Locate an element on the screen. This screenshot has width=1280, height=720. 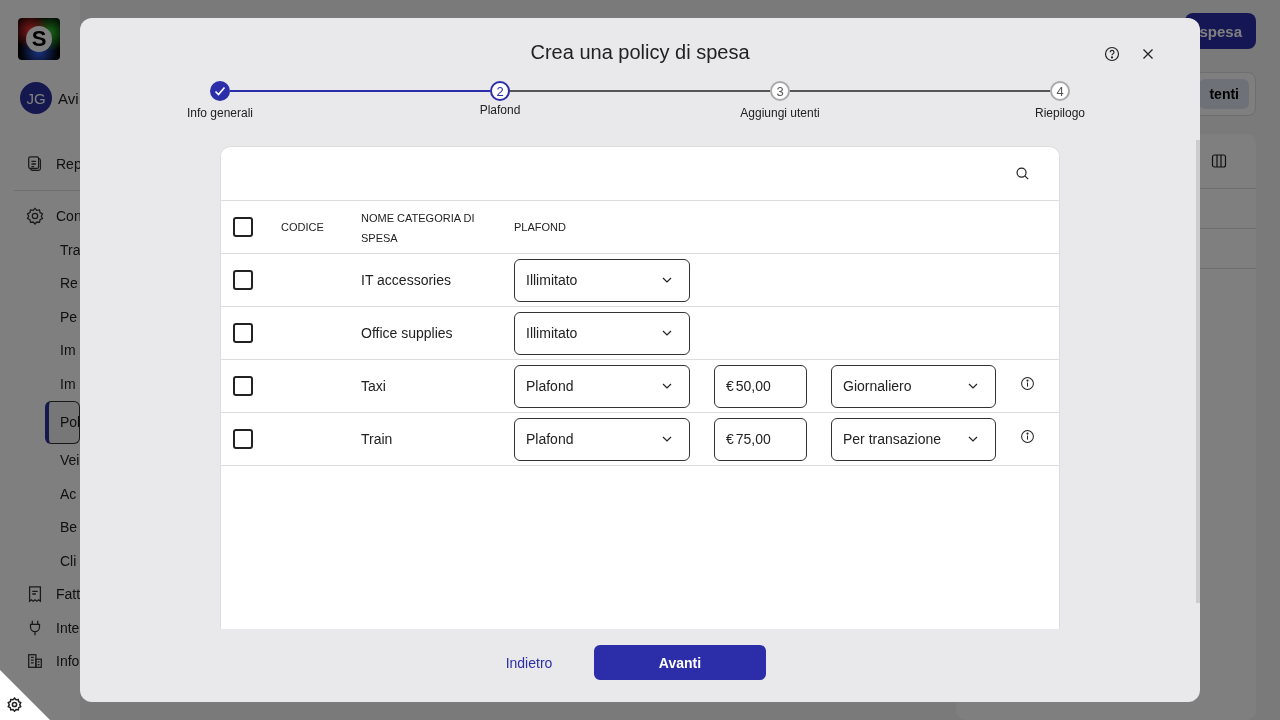
next-button: Avanti is located at coordinates (680, 662).